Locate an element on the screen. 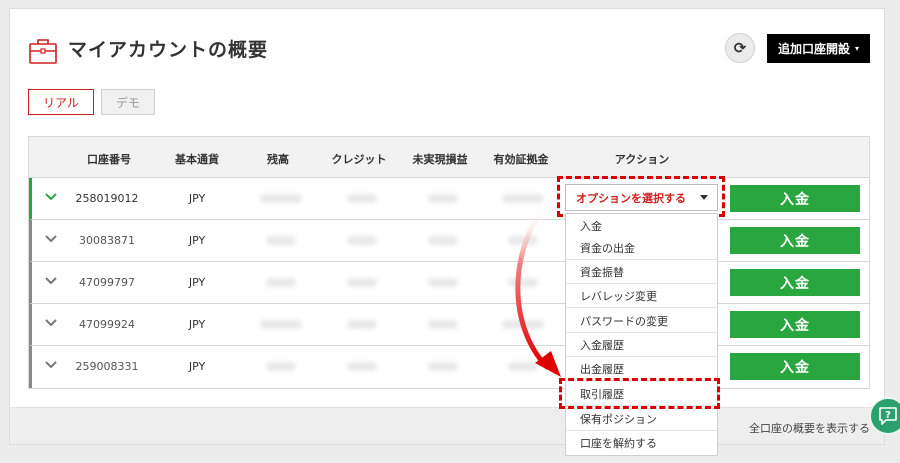  tab-demo: デモ is located at coordinates (128, 102).